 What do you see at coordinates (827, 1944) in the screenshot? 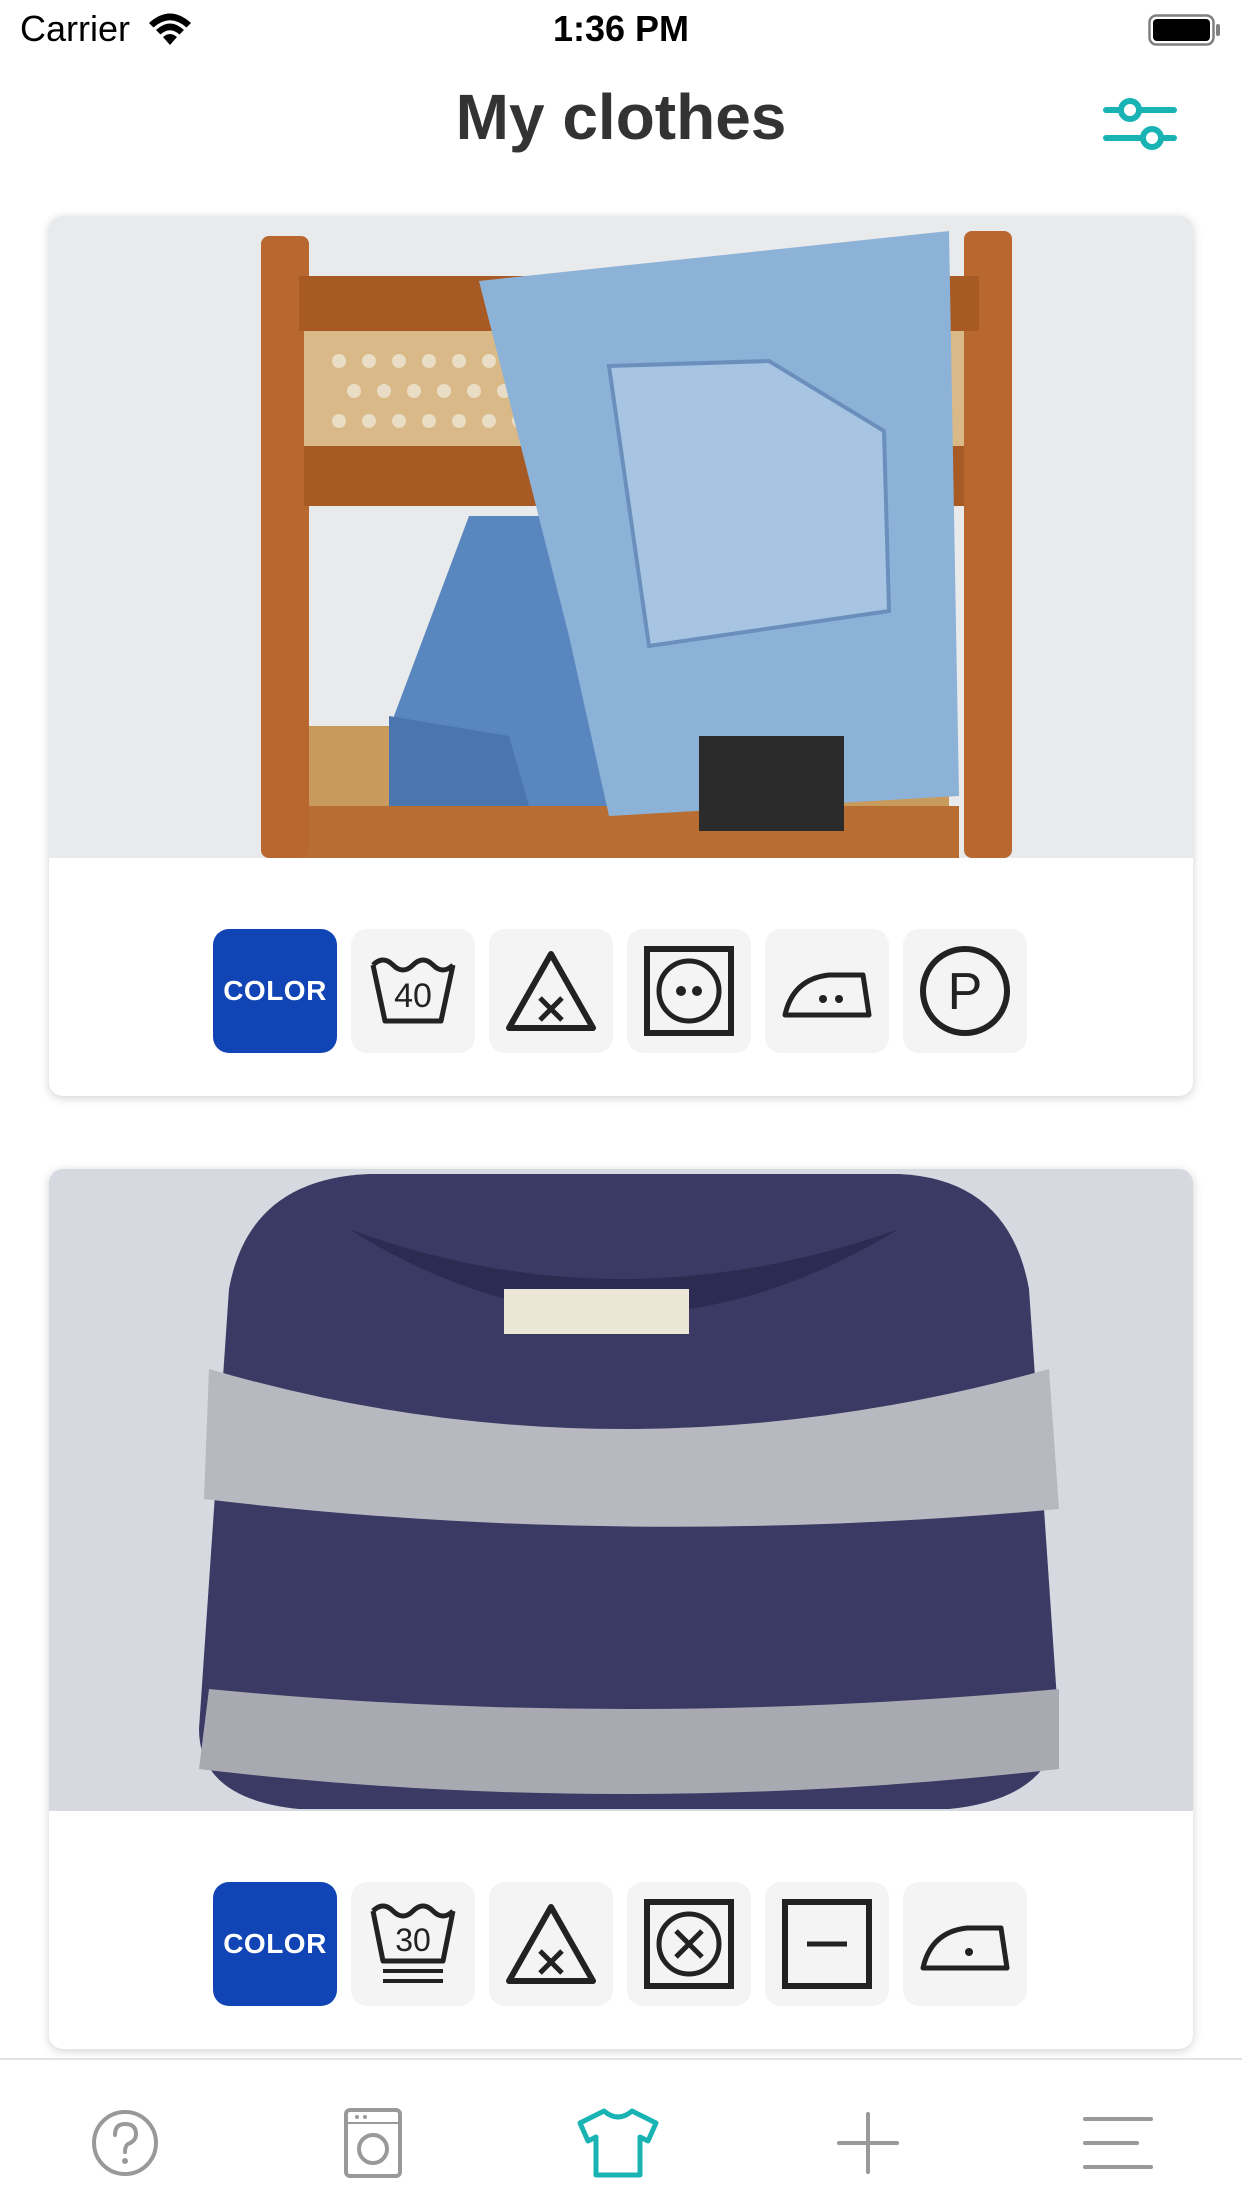
I see `dry-flat-icon` at bounding box center [827, 1944].